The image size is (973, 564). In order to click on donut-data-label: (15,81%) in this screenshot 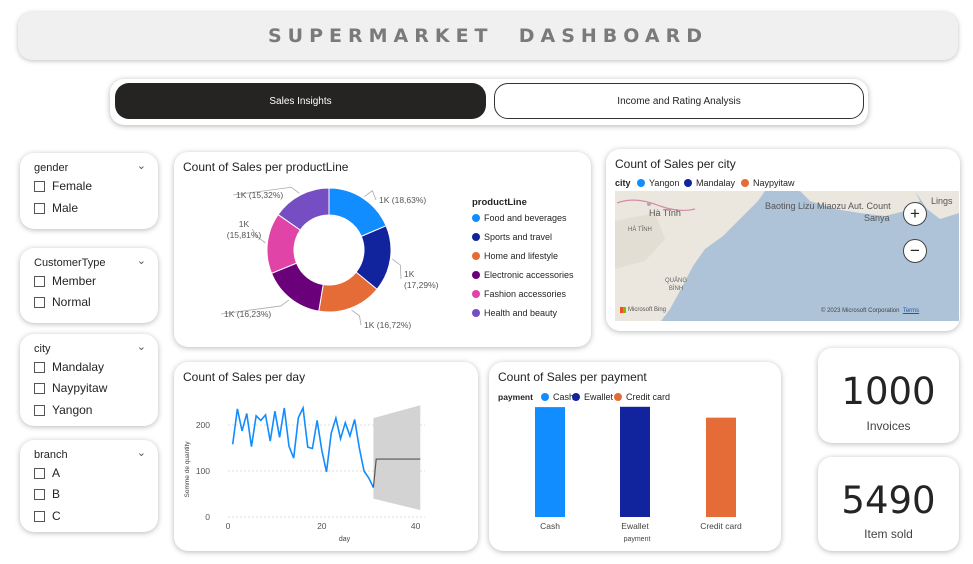, I will do `click(244, 235)`.